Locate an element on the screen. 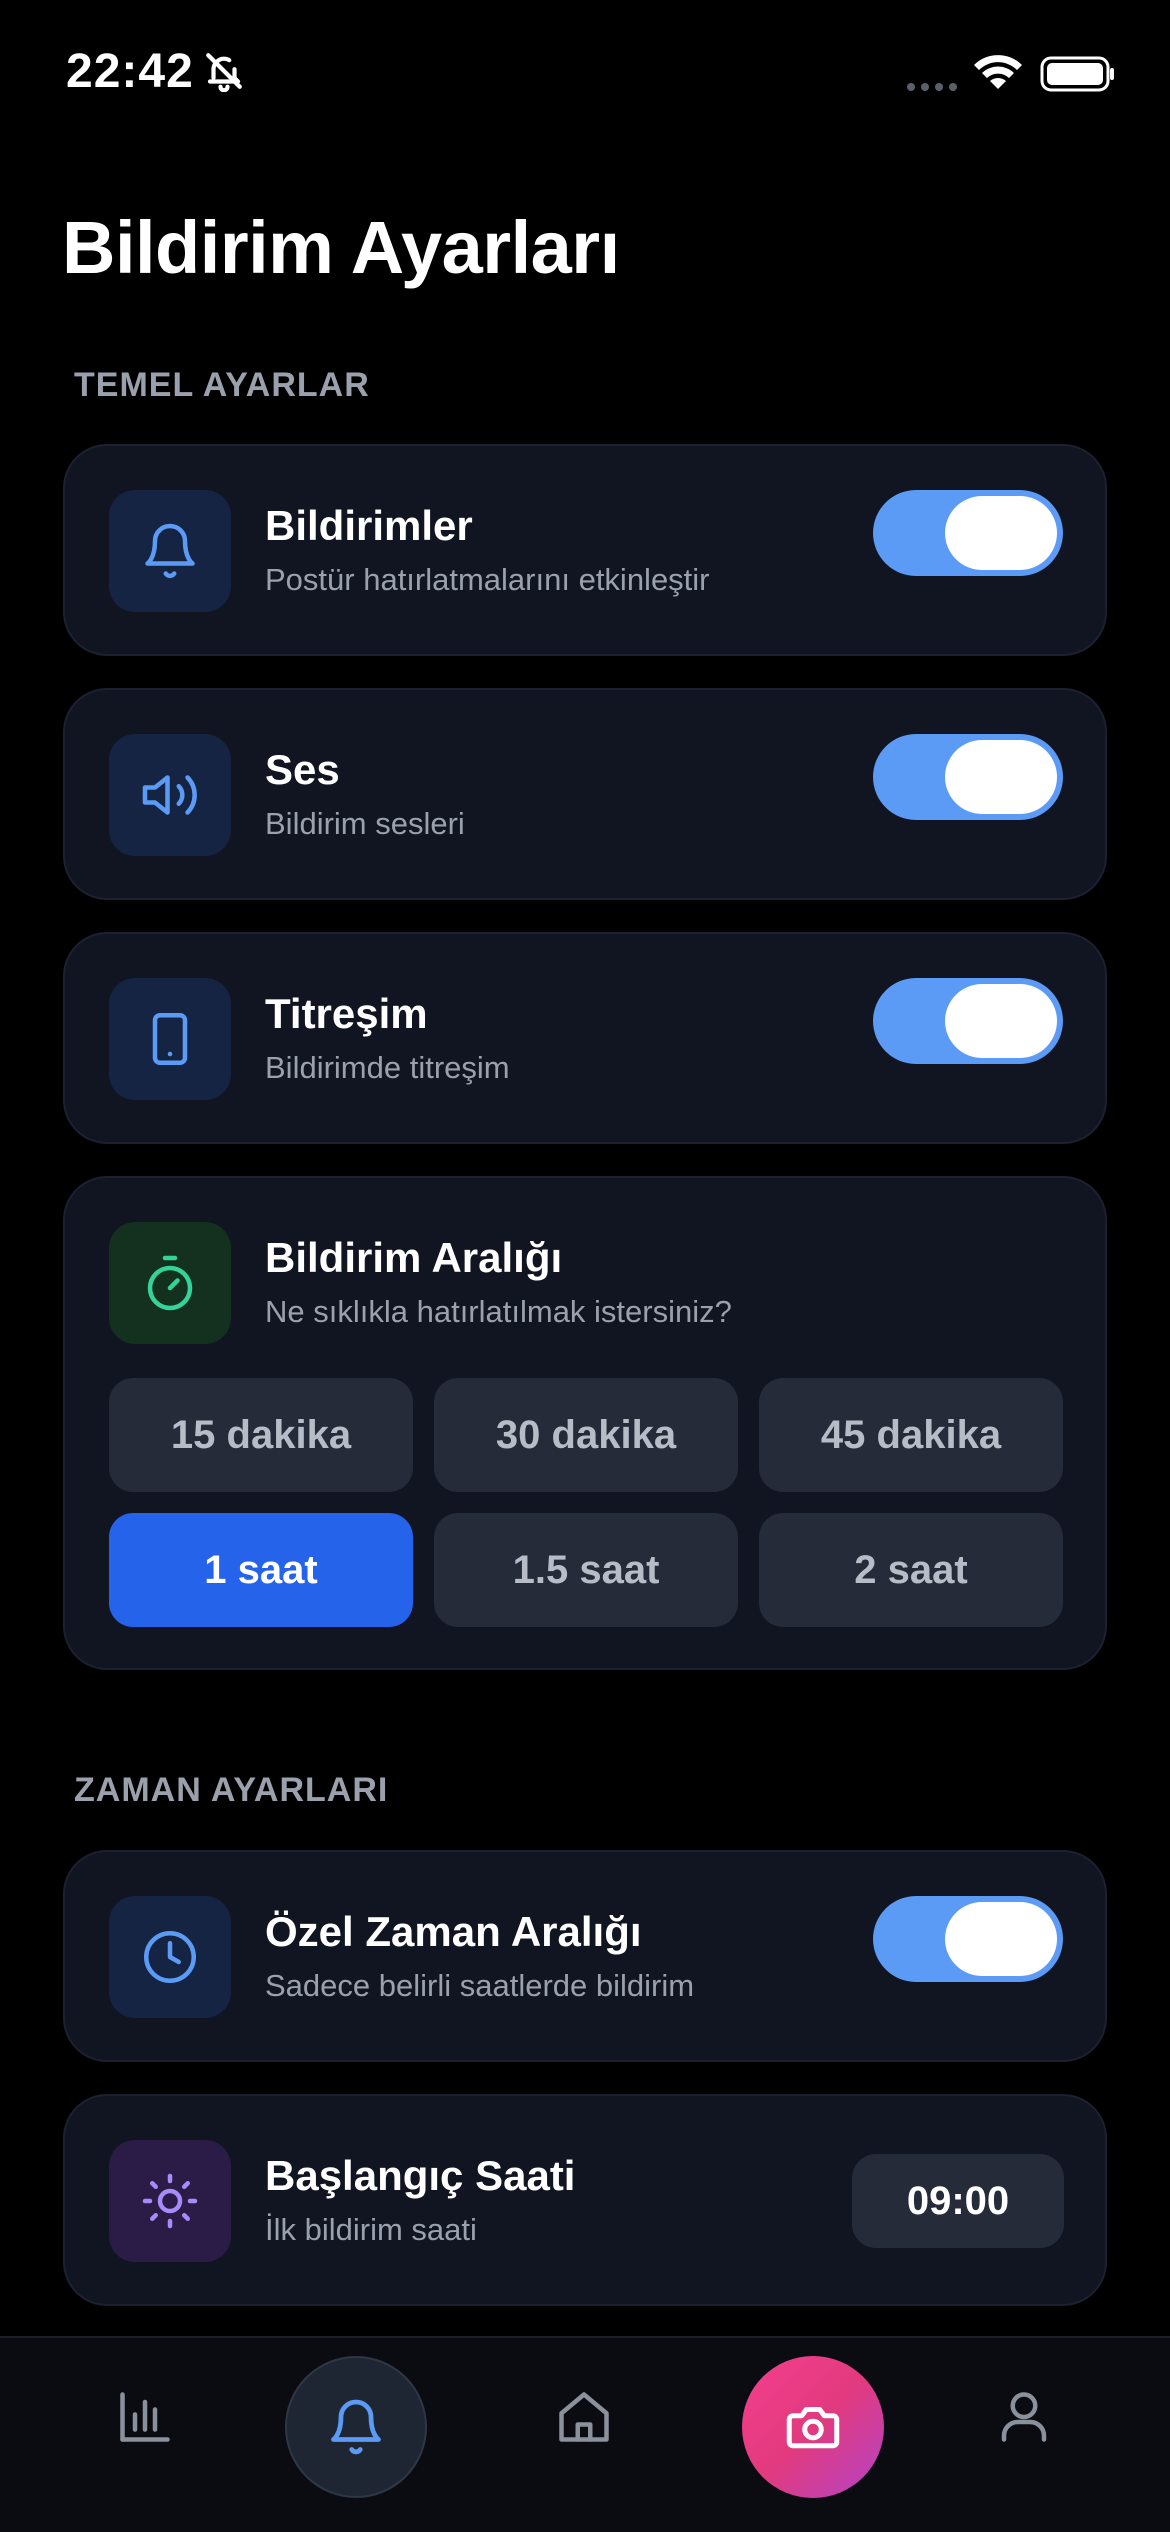 This screenshot has height=2532, width=1170. nav-stats is located at coordinates (145, 2417).